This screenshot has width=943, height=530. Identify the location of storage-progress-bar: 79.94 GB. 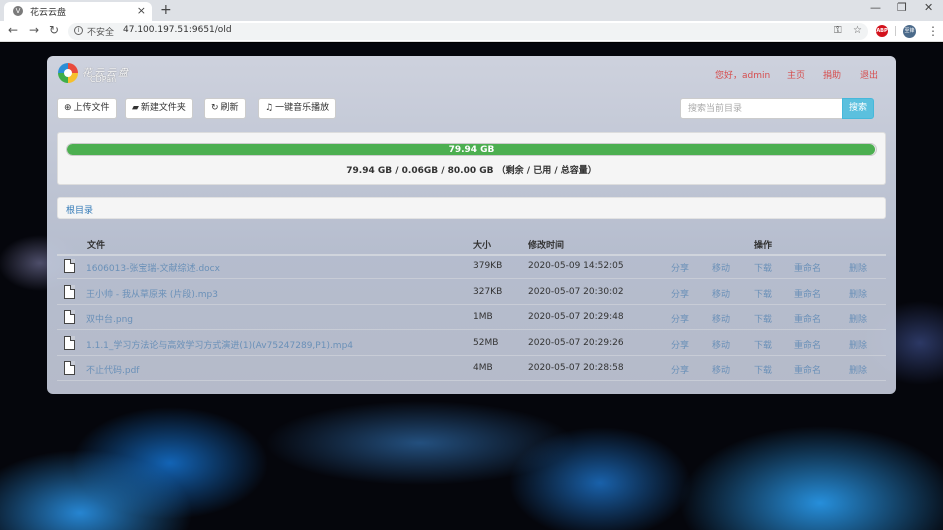
(471, 149).